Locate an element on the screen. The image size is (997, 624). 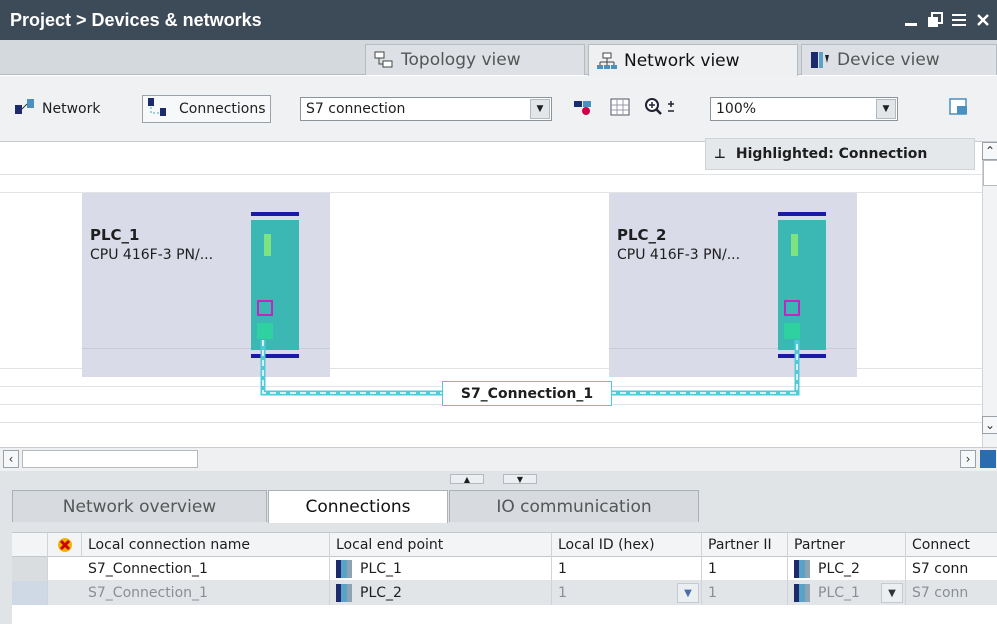
grid-icon is located at coordinates (620, 109).